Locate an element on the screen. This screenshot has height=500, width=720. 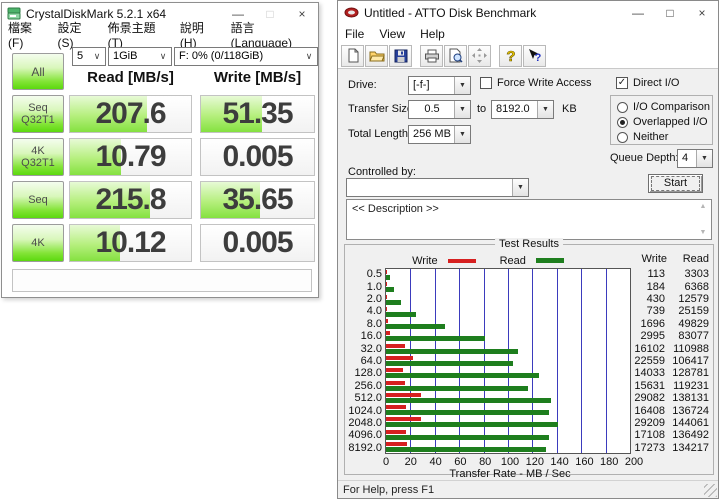
atto-menubar: File View Help is located at coordinates (528, 33).